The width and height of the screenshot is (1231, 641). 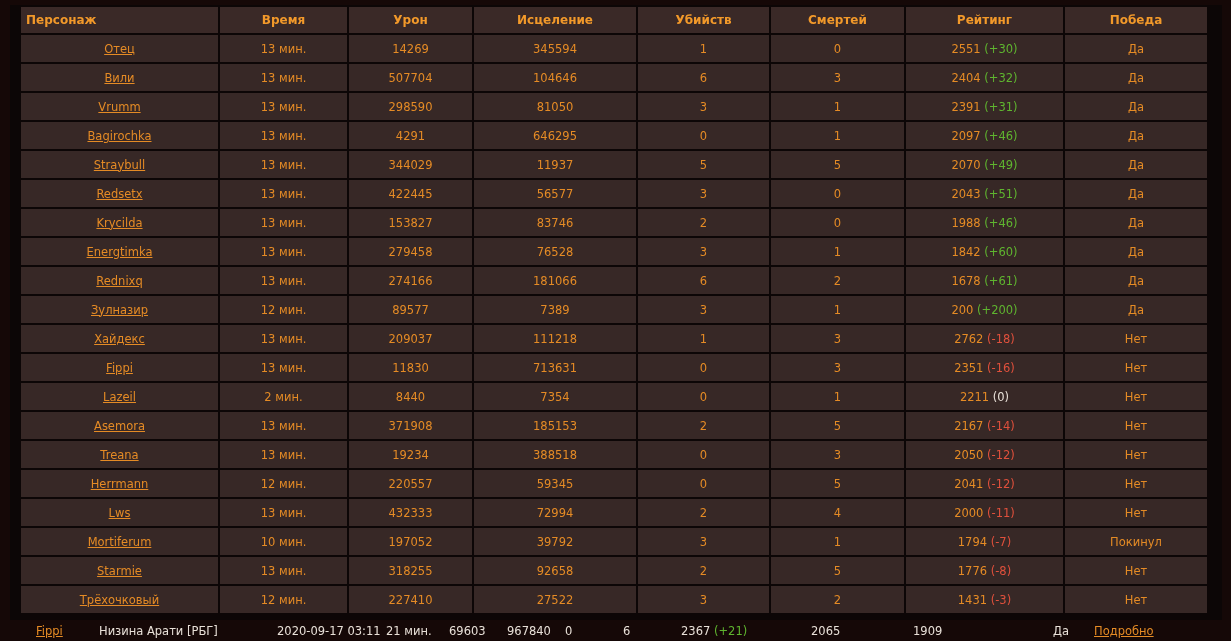 What do you see at coordinates (410, 20) in the screenshot?
I see `column-header: Урон` at bounding box center [410, 20].